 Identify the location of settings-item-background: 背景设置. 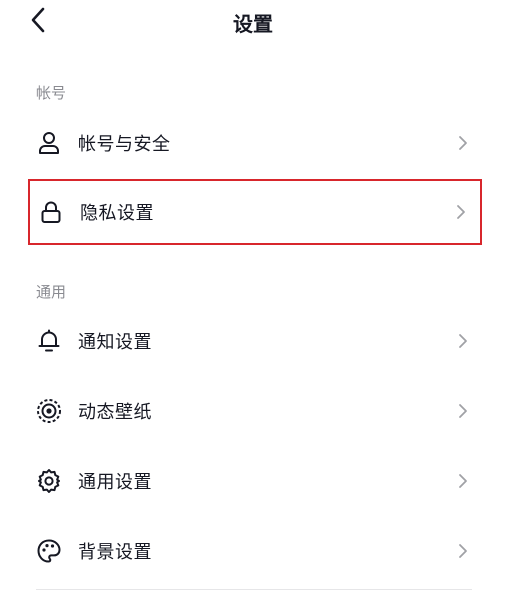
(255, 551).